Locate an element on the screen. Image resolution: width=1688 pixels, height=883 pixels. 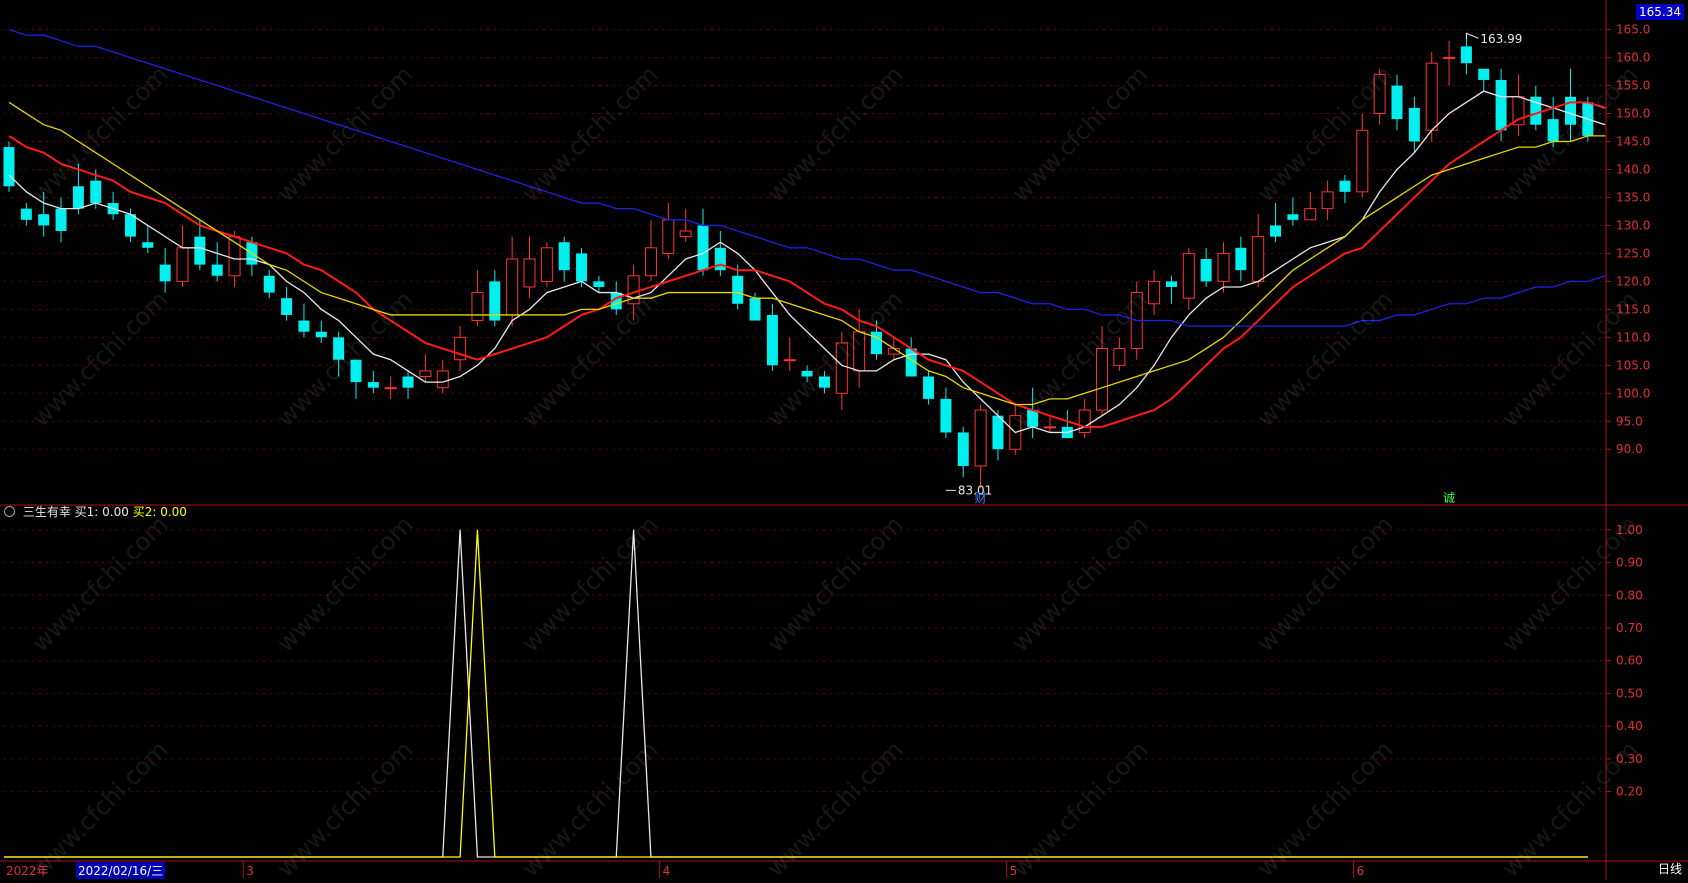
period-label: 日线 is located at coordinates (1670, 868).